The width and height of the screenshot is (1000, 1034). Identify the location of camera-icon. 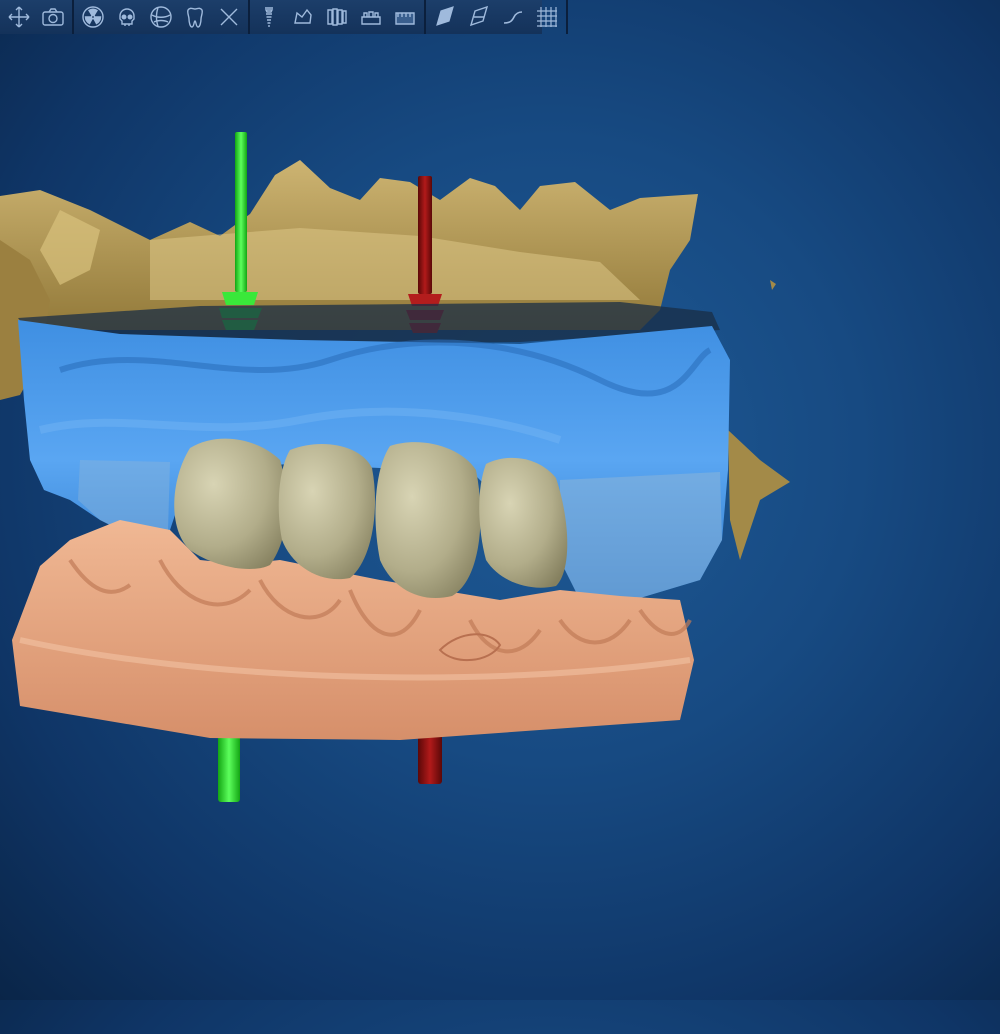
(53, 17).